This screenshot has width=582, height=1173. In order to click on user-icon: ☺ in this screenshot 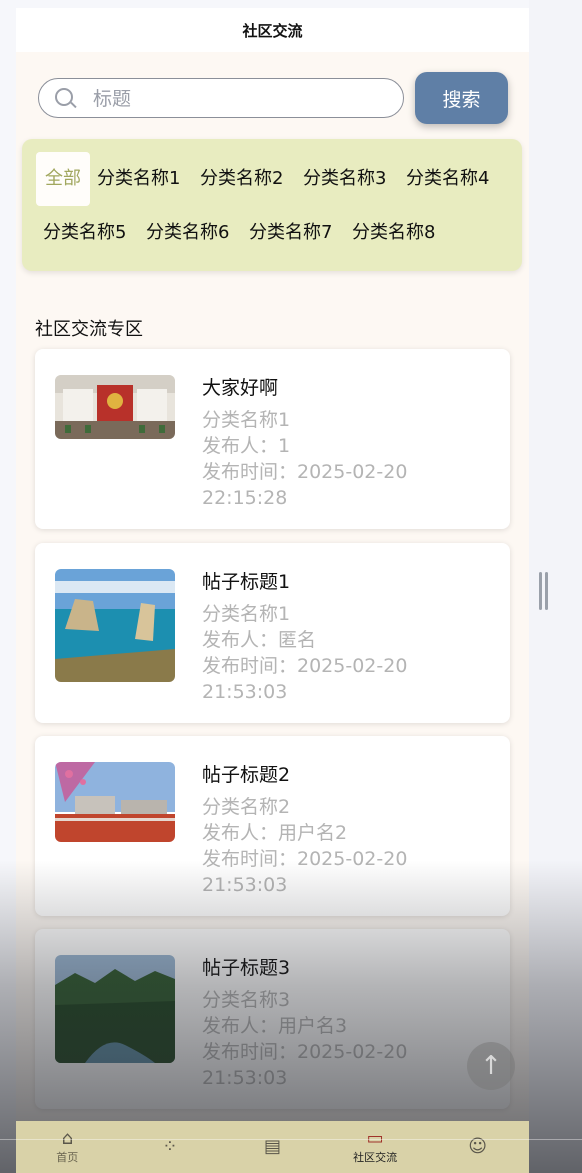, I will do `click(478, 1146)`.